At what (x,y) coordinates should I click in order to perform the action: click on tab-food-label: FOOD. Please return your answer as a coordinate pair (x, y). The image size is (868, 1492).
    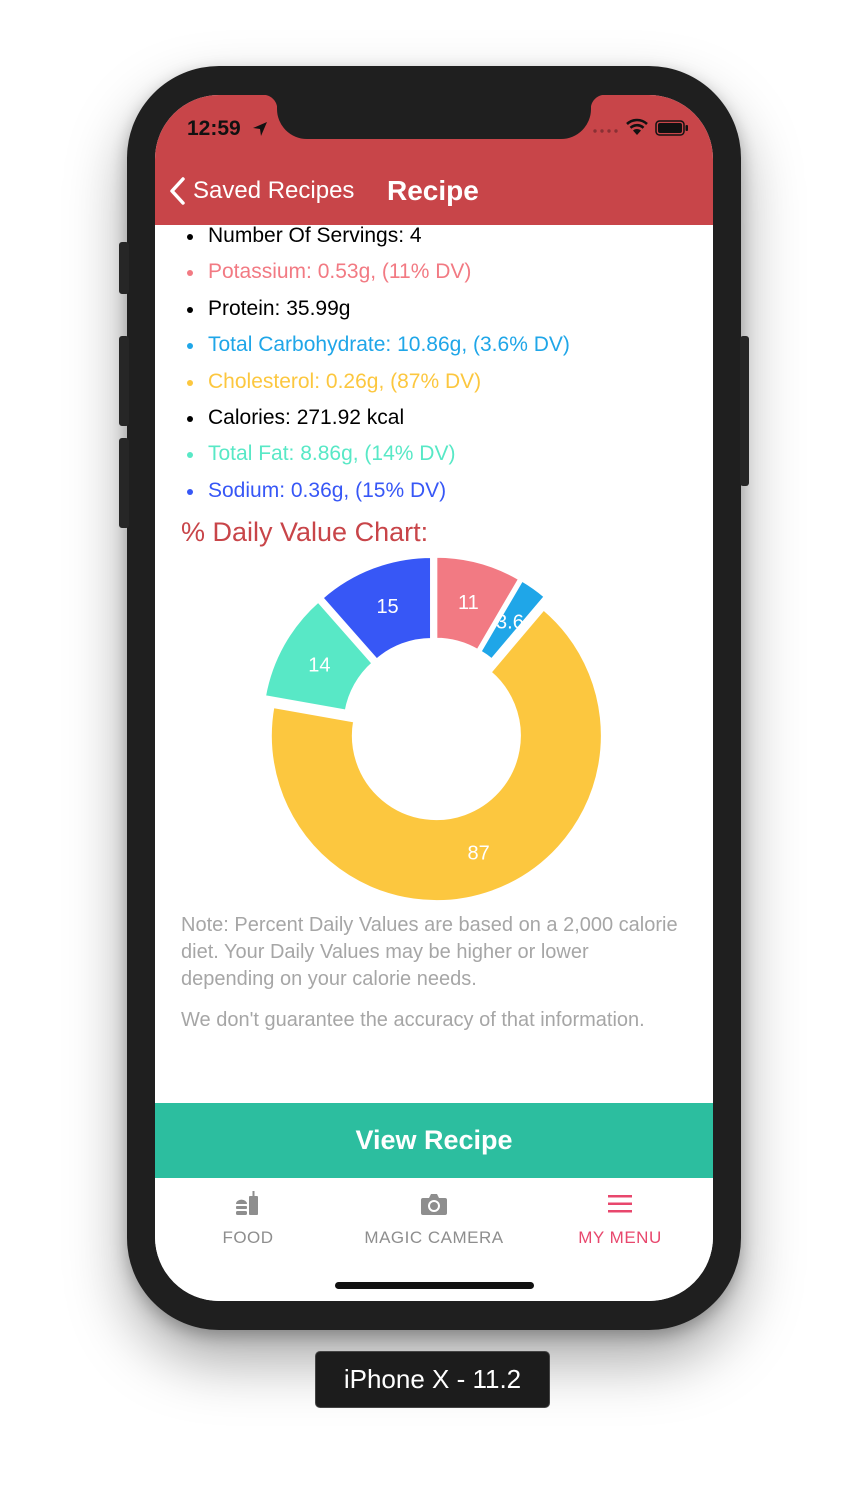
    Looking at the image, I should click on (248, 1237).